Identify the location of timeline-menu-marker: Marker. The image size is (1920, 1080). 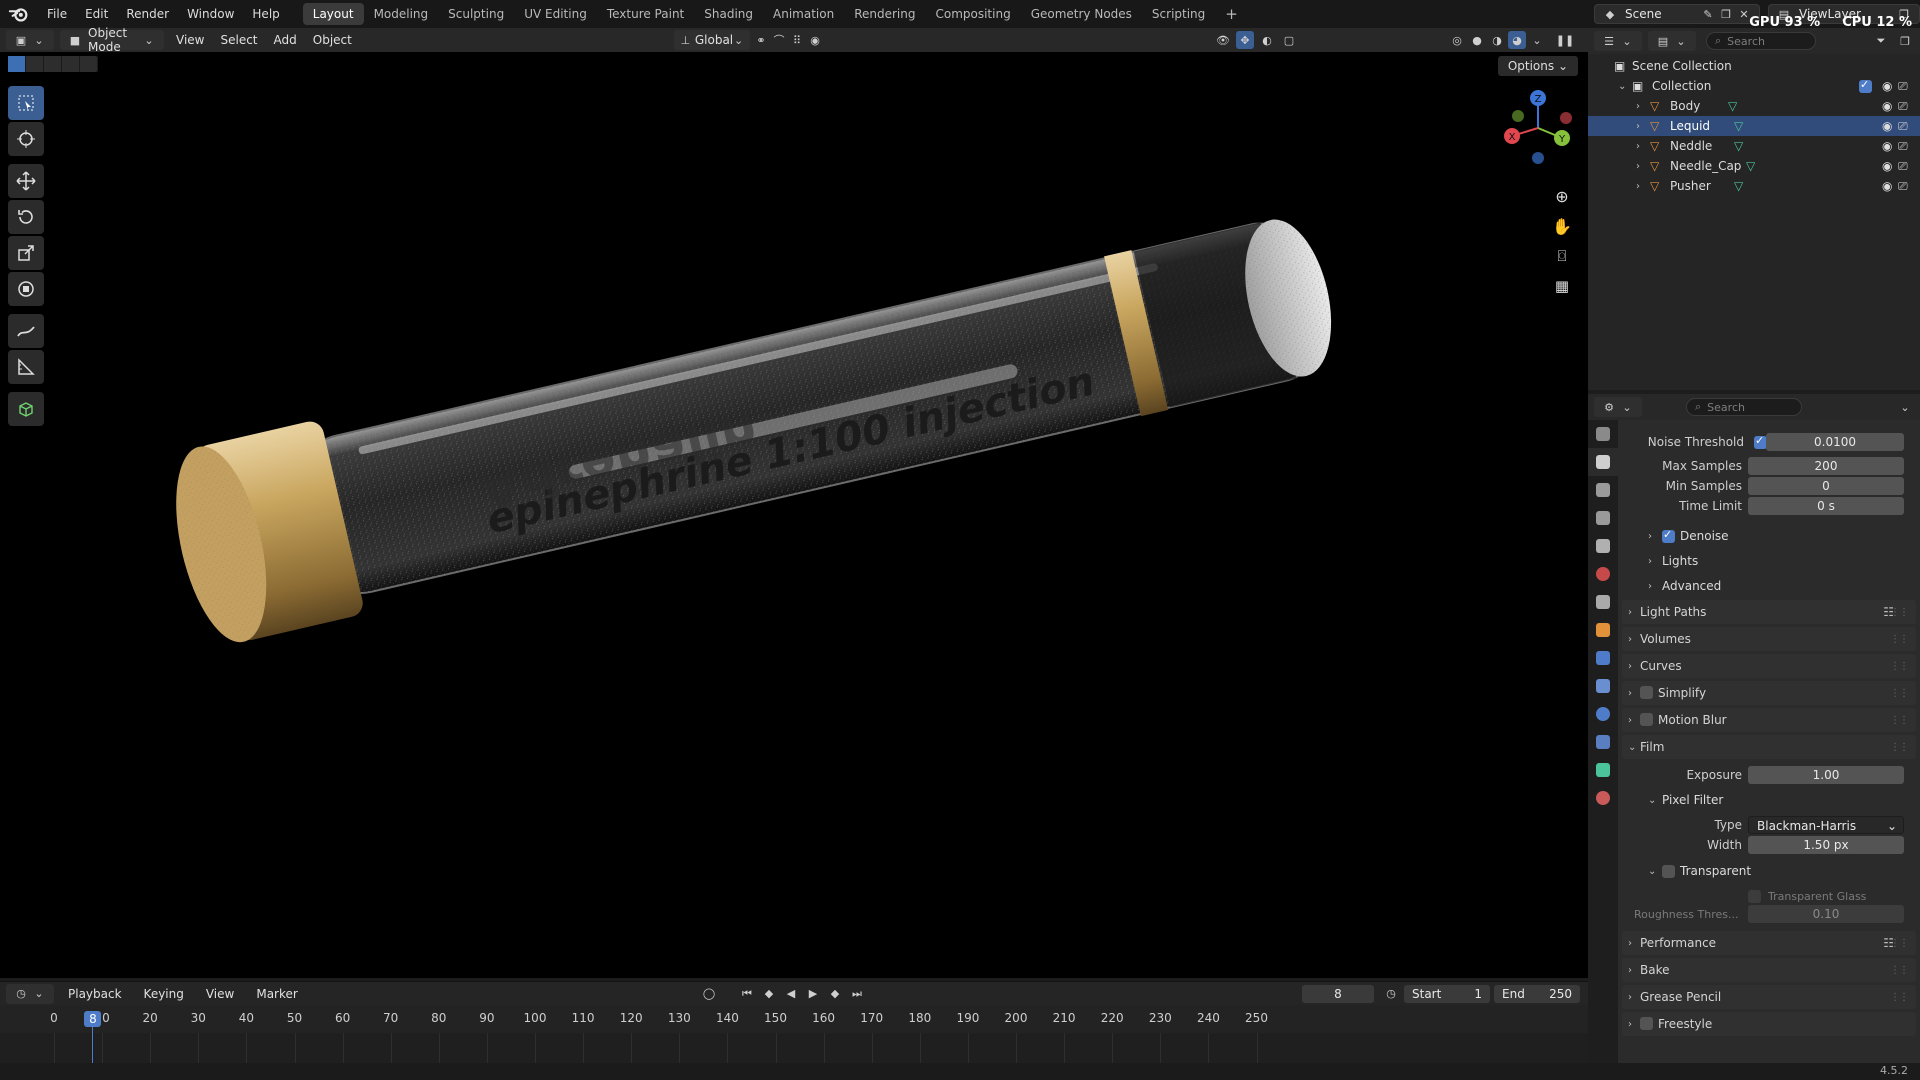
(279, 994).